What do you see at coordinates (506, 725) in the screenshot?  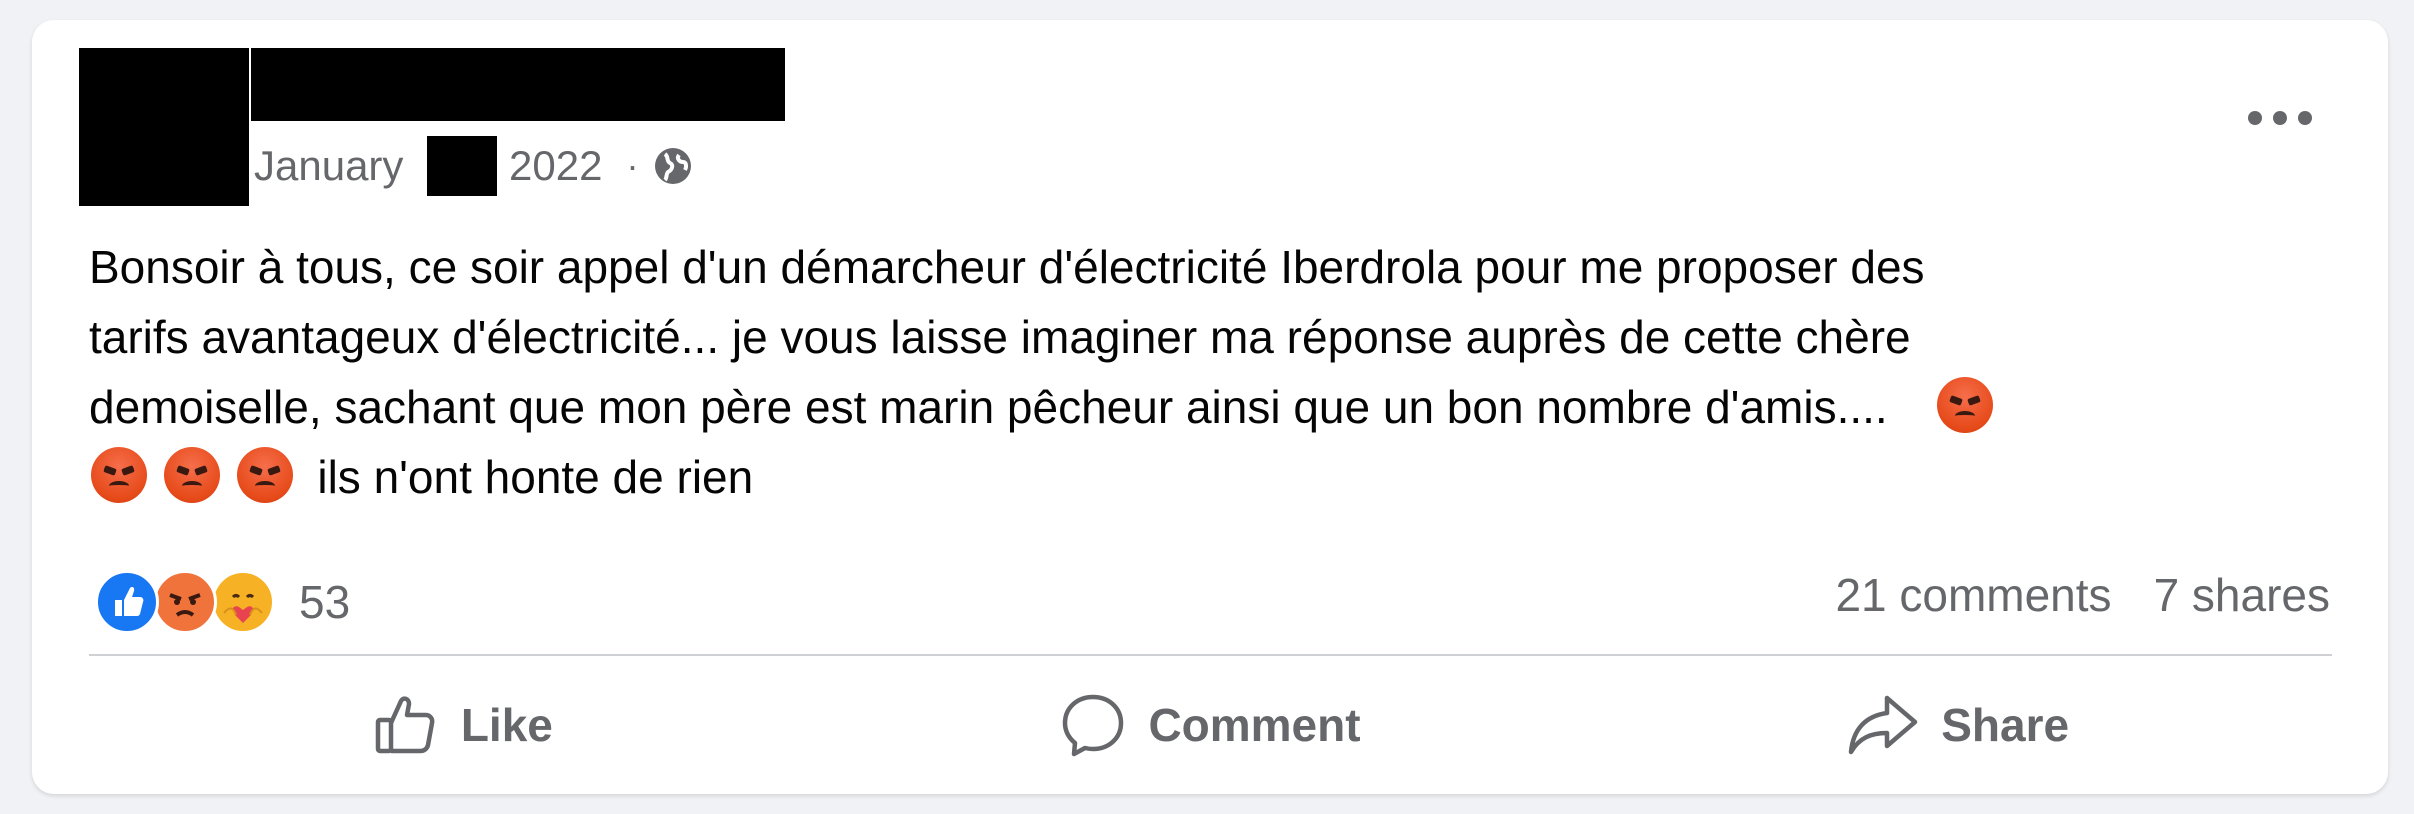 I see `like-button-label: Like` at bounding box center [506, 725].